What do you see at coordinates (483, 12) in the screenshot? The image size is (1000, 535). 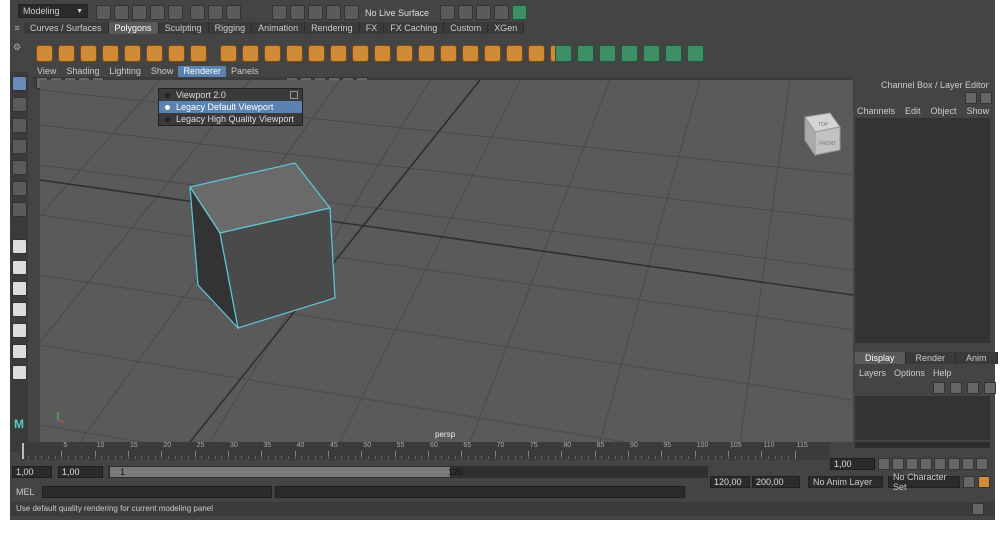 I see `ipr-render-icon` at bounding box center [483, 12].